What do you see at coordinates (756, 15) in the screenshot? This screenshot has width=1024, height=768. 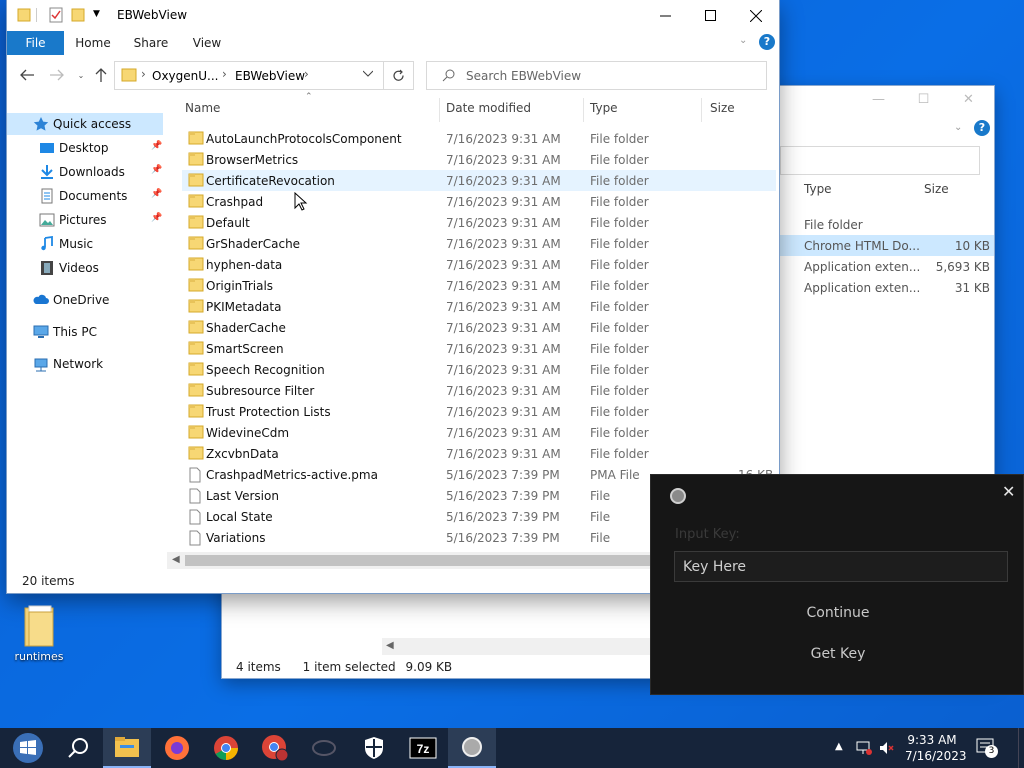 I see `close-button` at bounding box center [756, 15].